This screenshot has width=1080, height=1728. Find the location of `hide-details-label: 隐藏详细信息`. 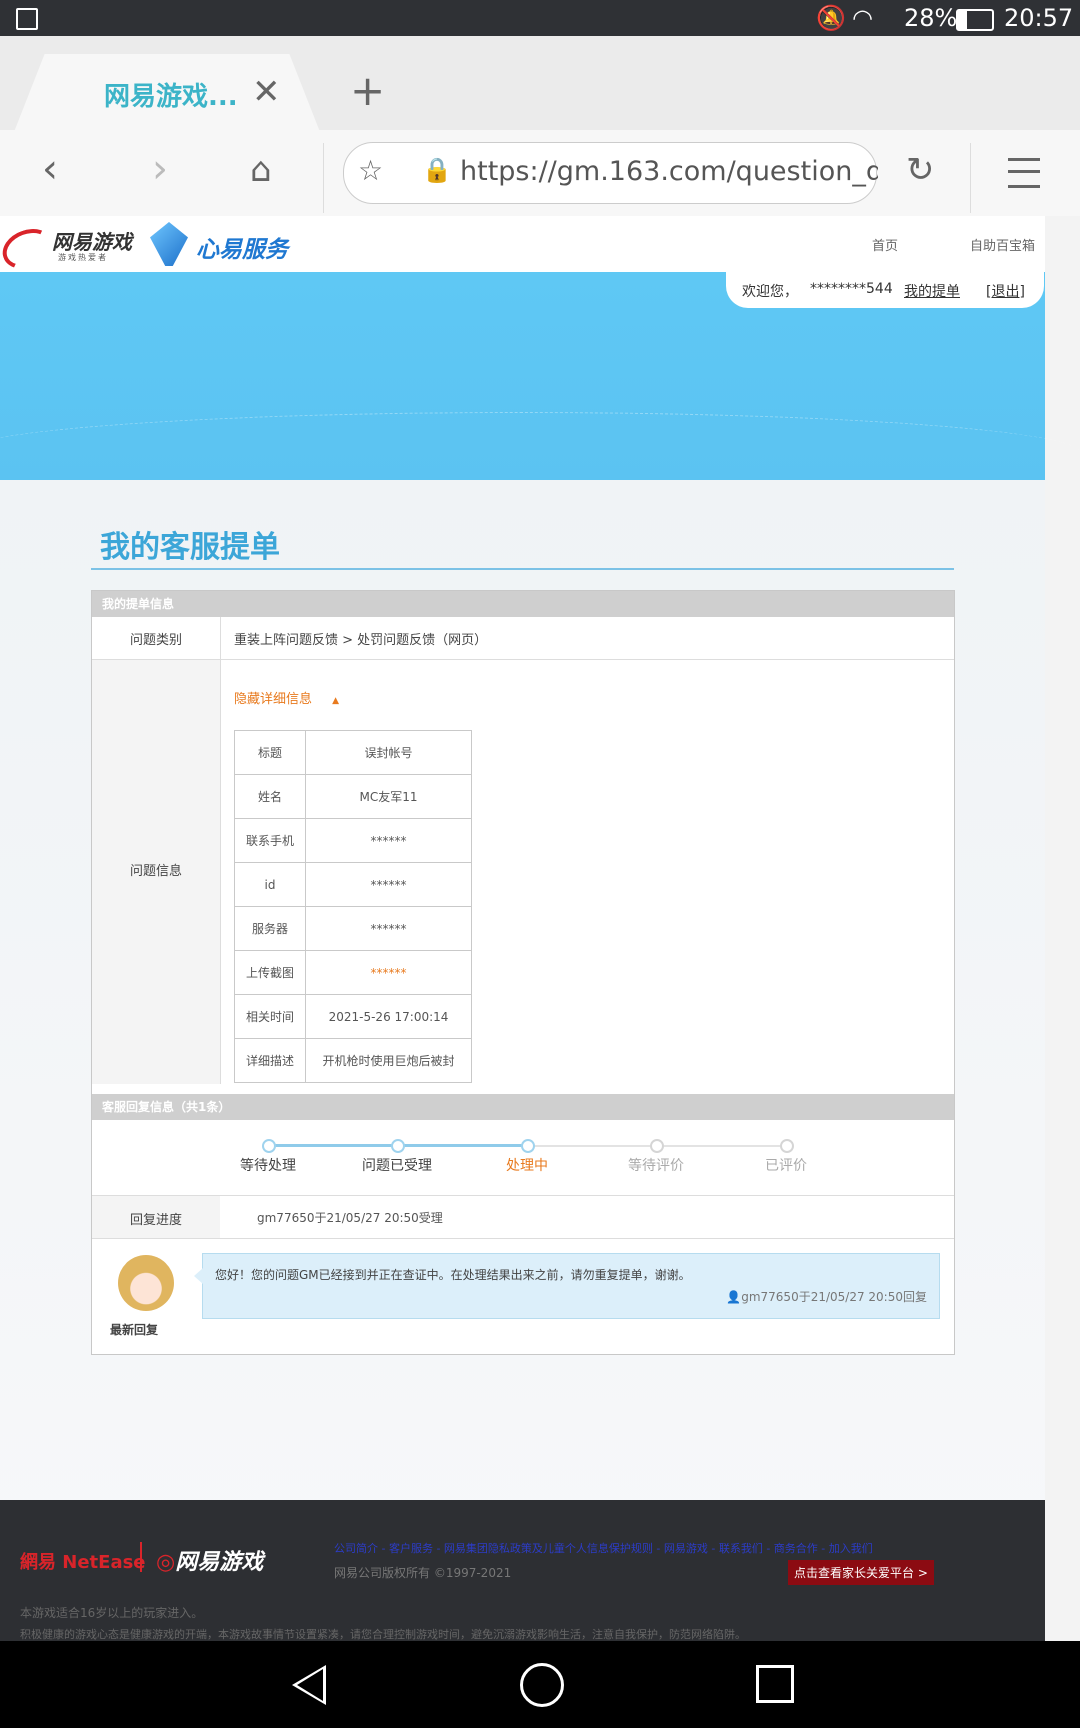

hide-details-label: 隐藏详细信息 is located at coordinates (273, 699).